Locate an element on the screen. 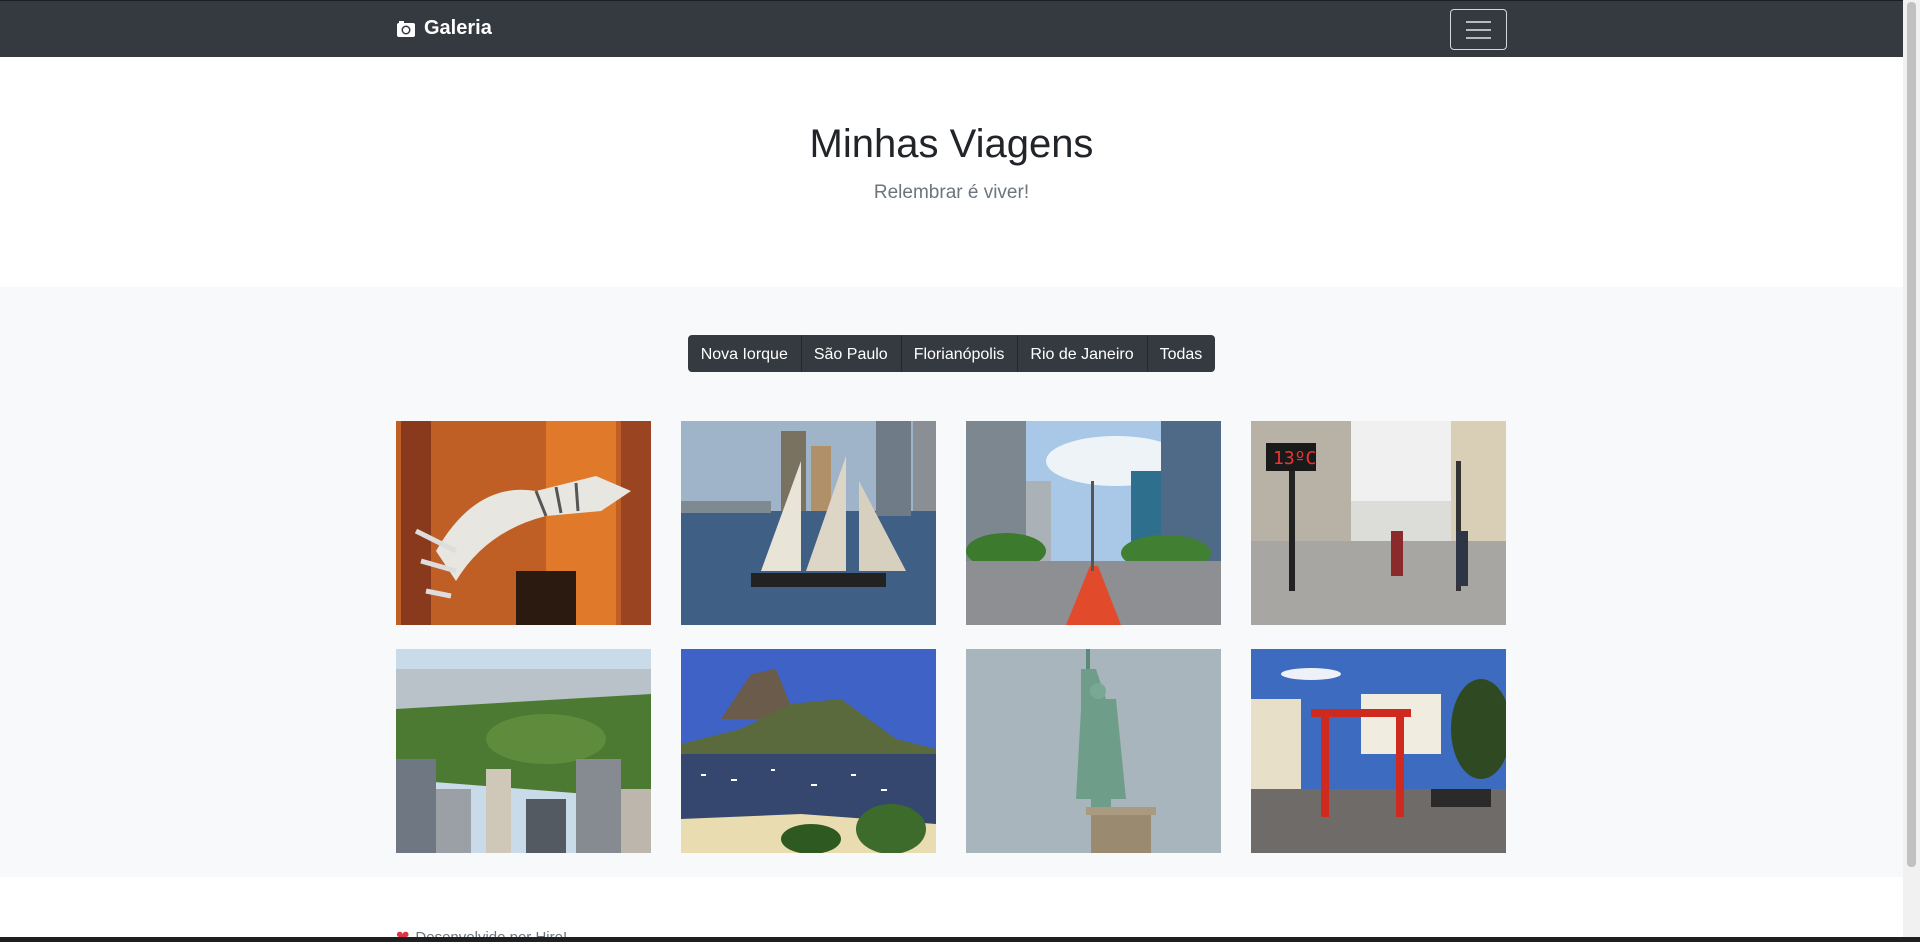 The image size is (1920, 942). footer-text: Desenvolvido por Hiro! is located at coordinates (491, 933).